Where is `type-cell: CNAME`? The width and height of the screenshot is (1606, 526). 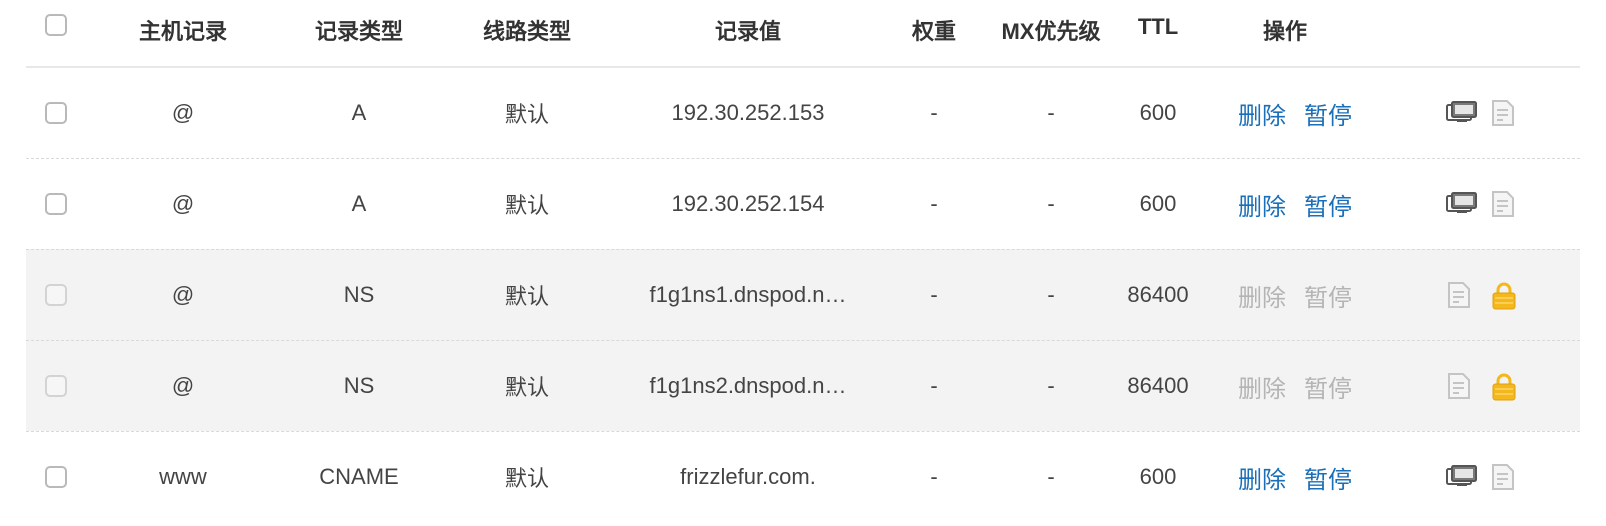 type-cell: CNAME is located at coordinates (359, 476).